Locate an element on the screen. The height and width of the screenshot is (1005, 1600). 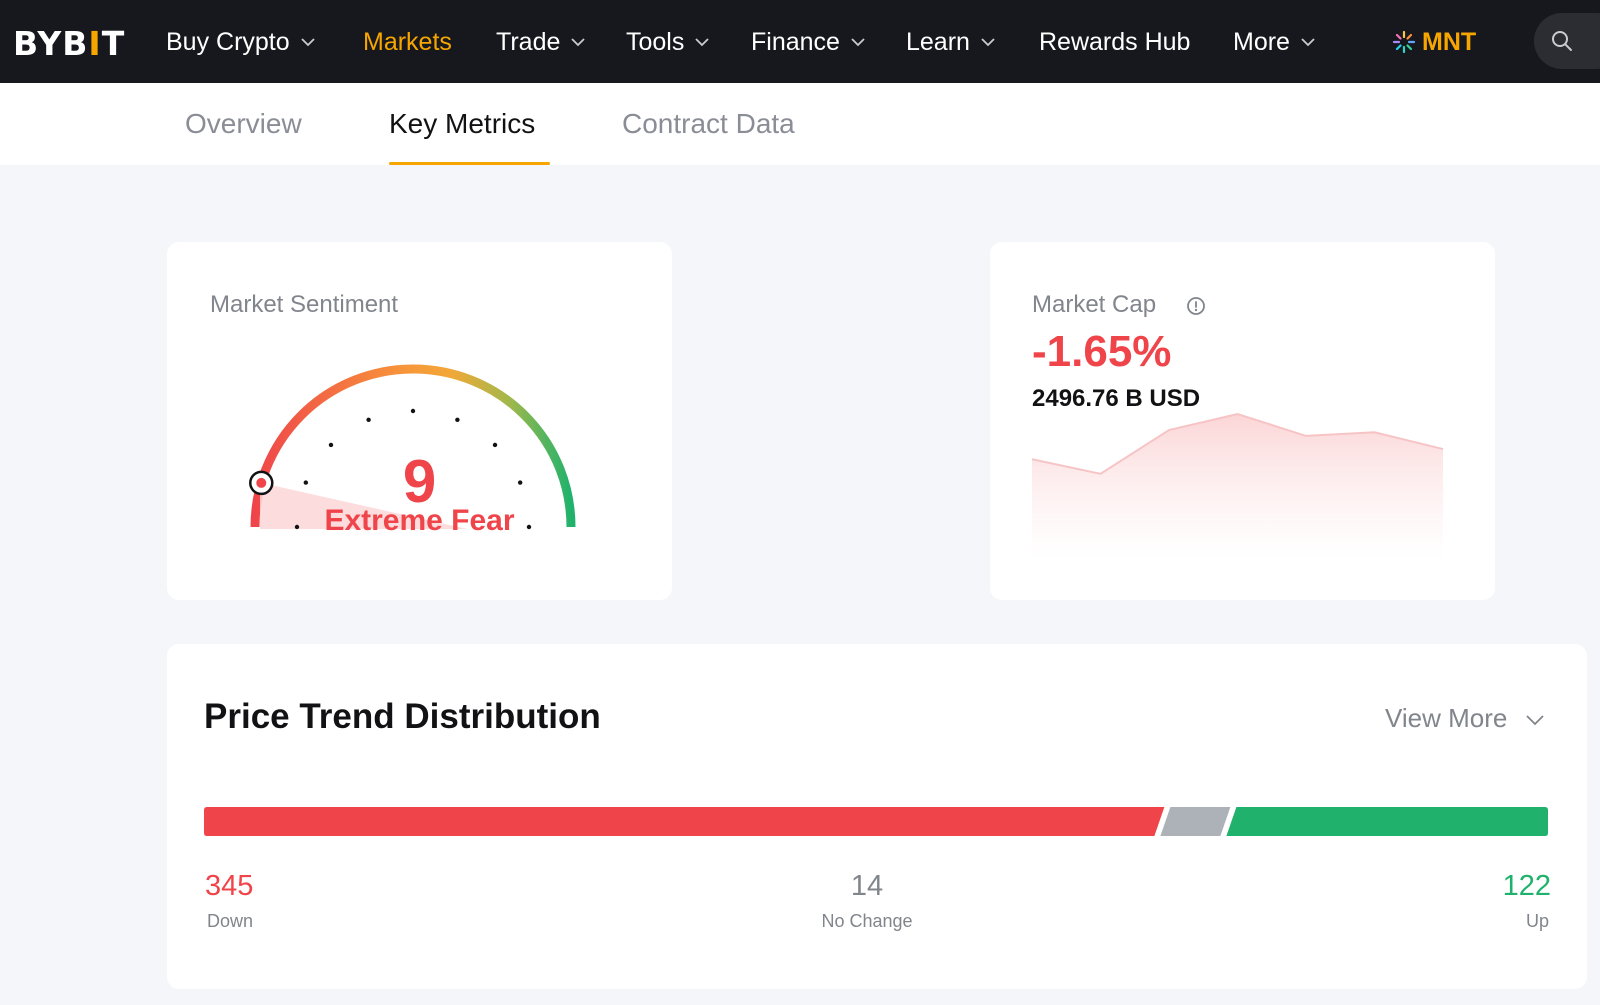
view-more-label: View More is located at coordinates (1446, 718).